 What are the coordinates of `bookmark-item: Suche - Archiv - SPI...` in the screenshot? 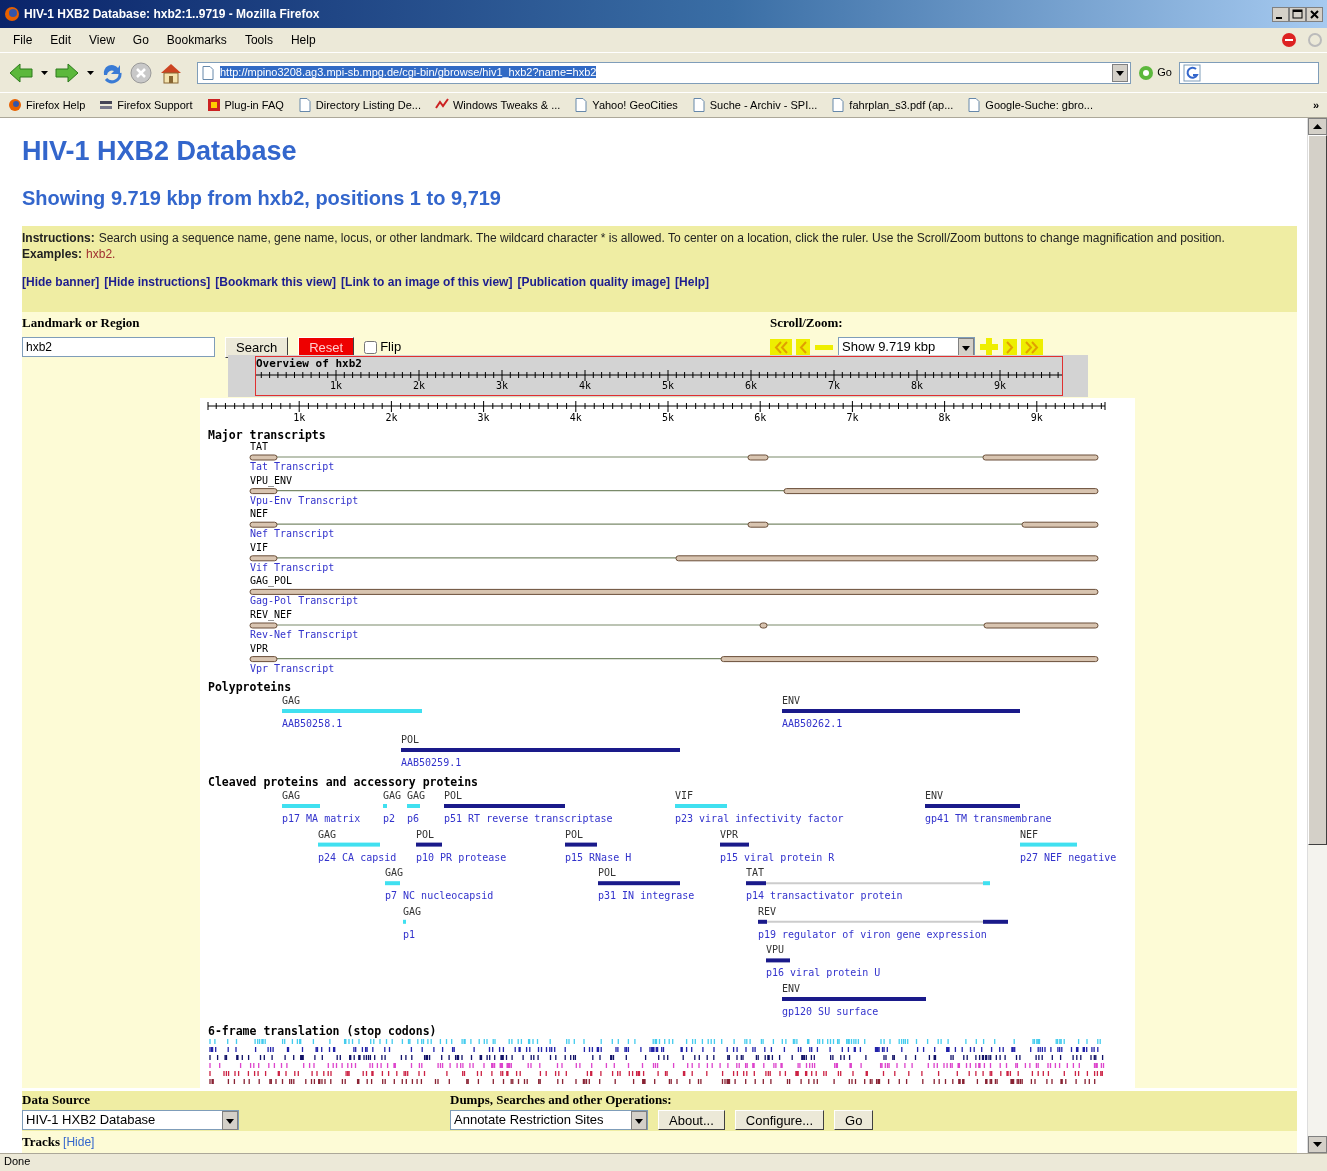 It's located at (754, 105).